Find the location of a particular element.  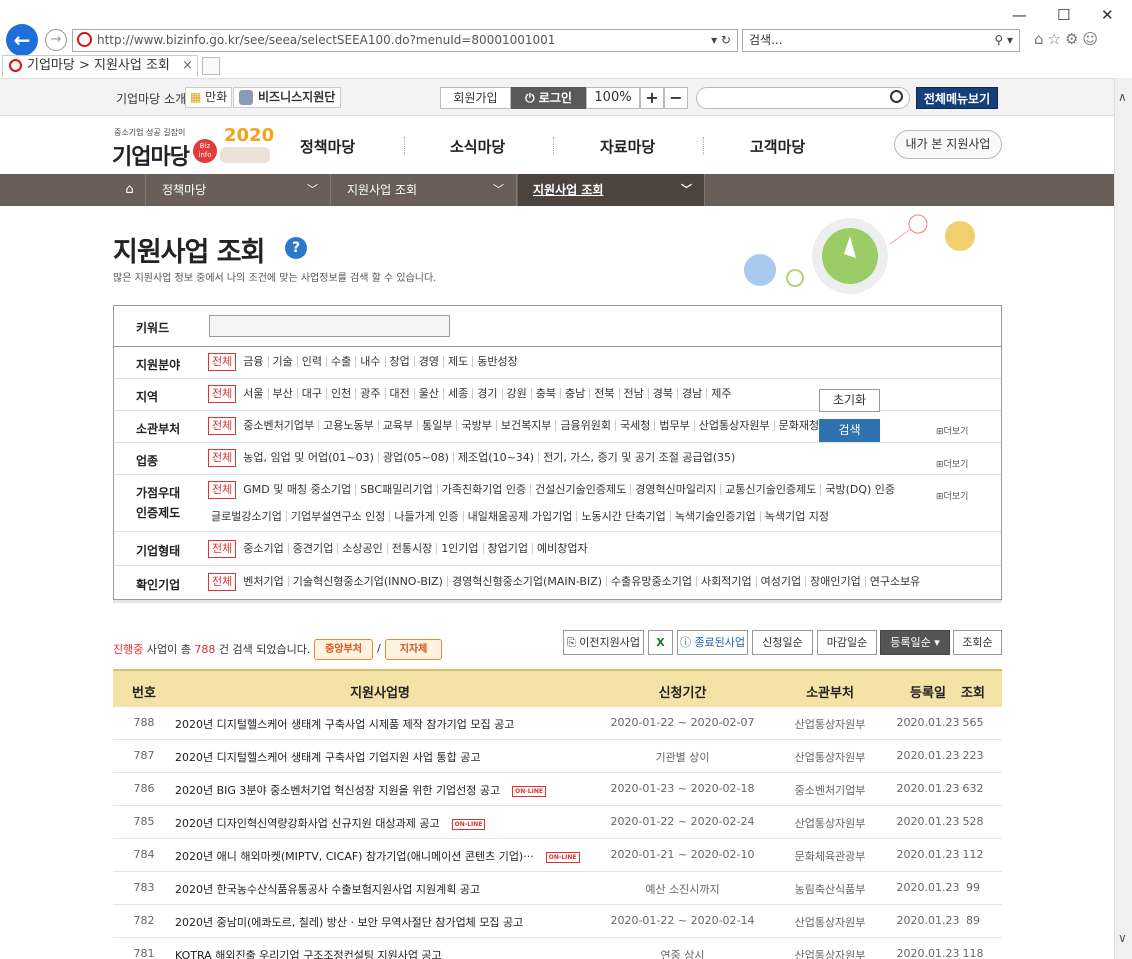

filter-option: 장애인기업 is located at coordinates (835, 581).